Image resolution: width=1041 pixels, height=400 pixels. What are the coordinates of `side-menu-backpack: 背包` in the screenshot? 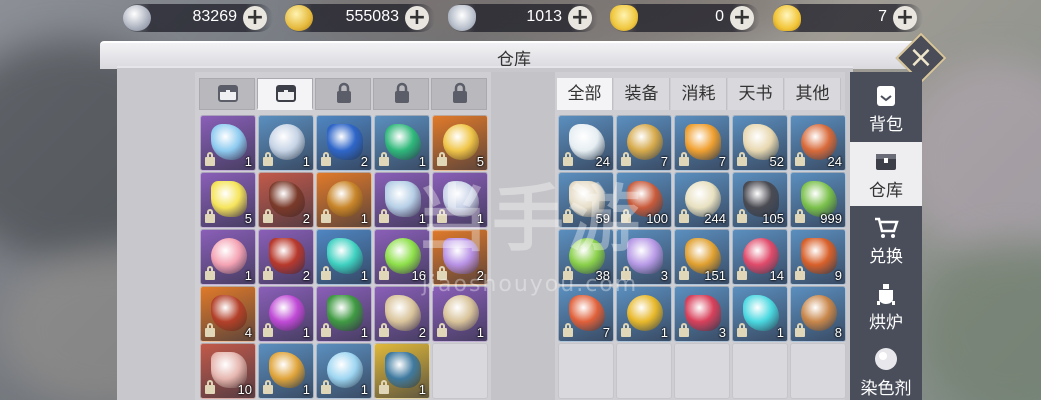 It's located at (886, 108).